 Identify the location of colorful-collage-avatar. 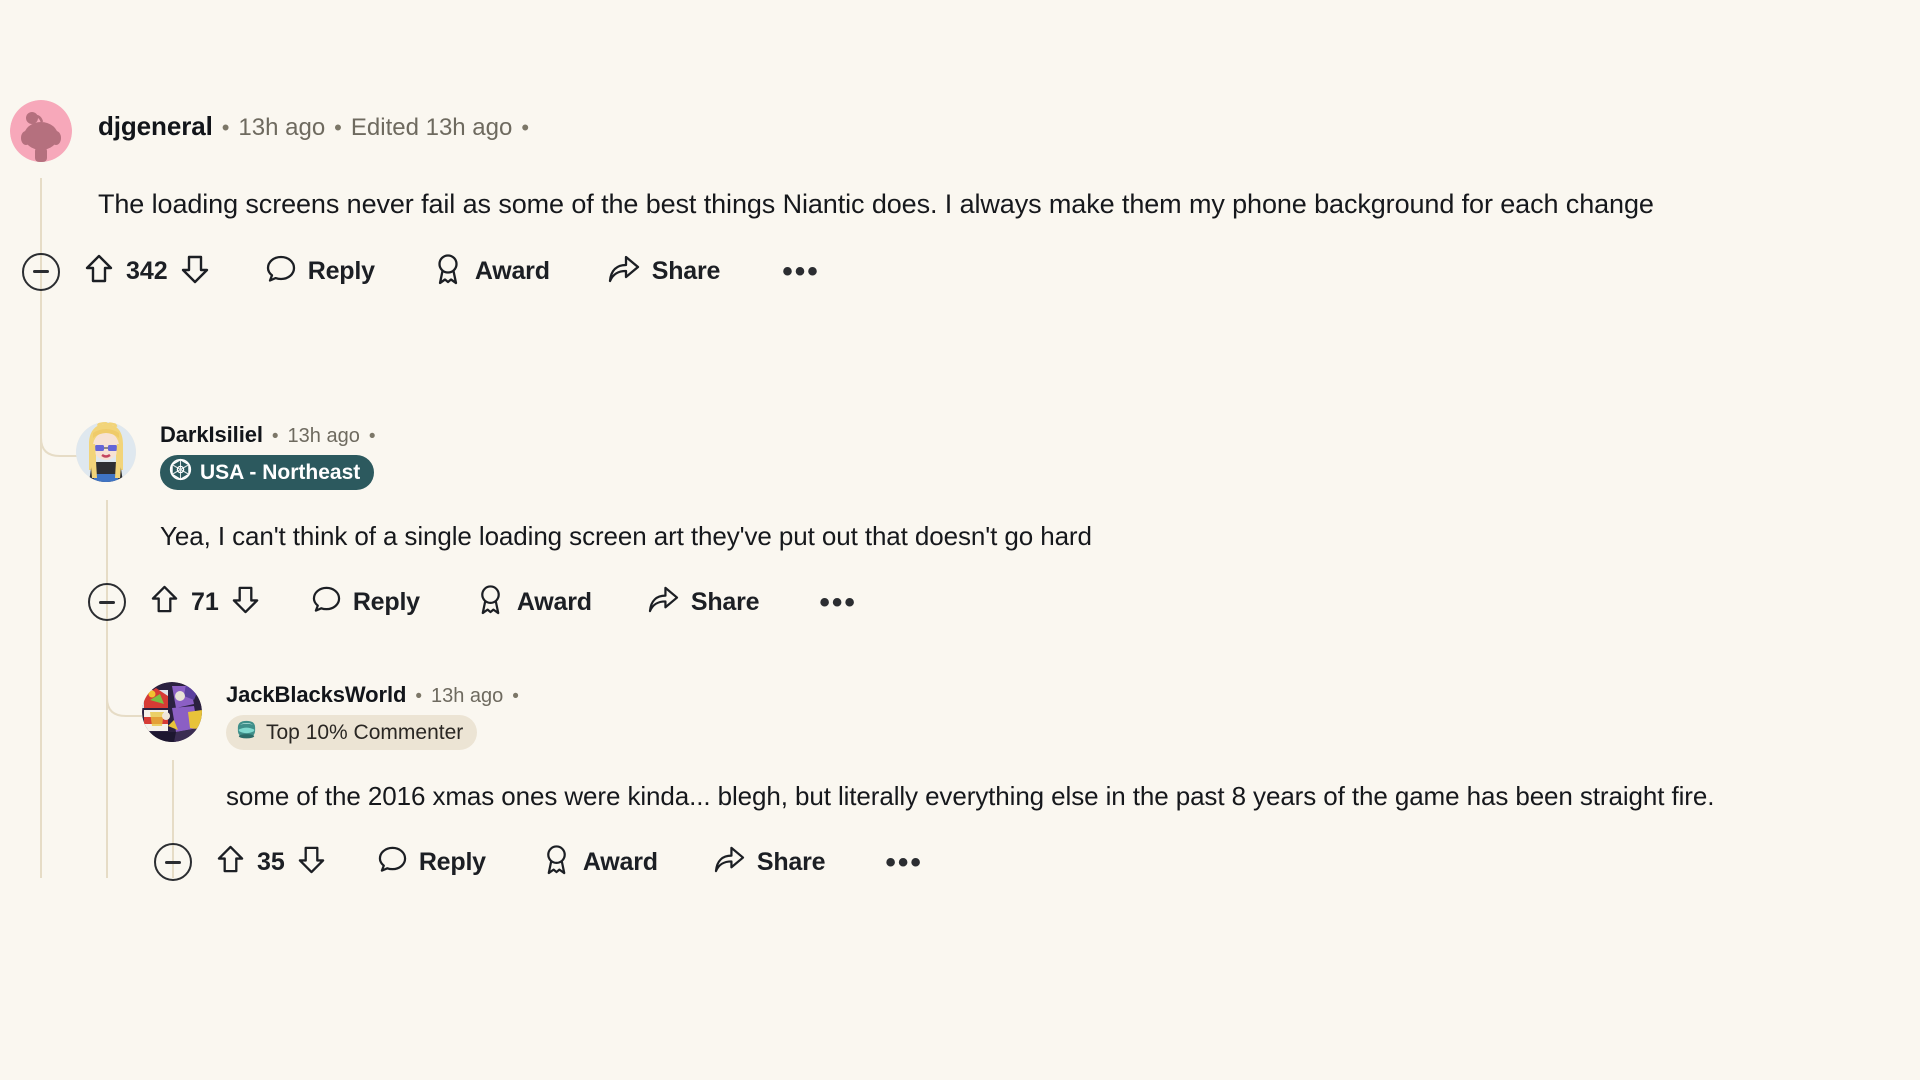
(172, 712).